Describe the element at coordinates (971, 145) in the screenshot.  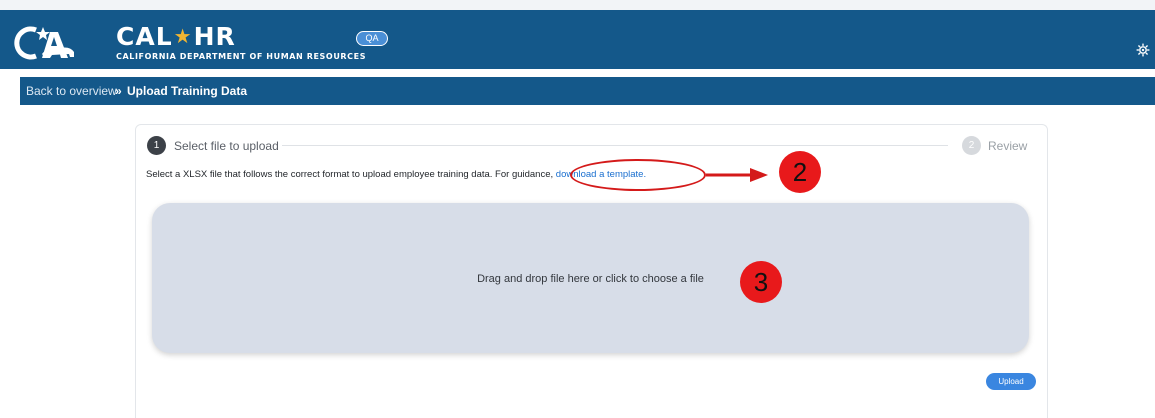
I see `step-2-circle: 2` at that location.